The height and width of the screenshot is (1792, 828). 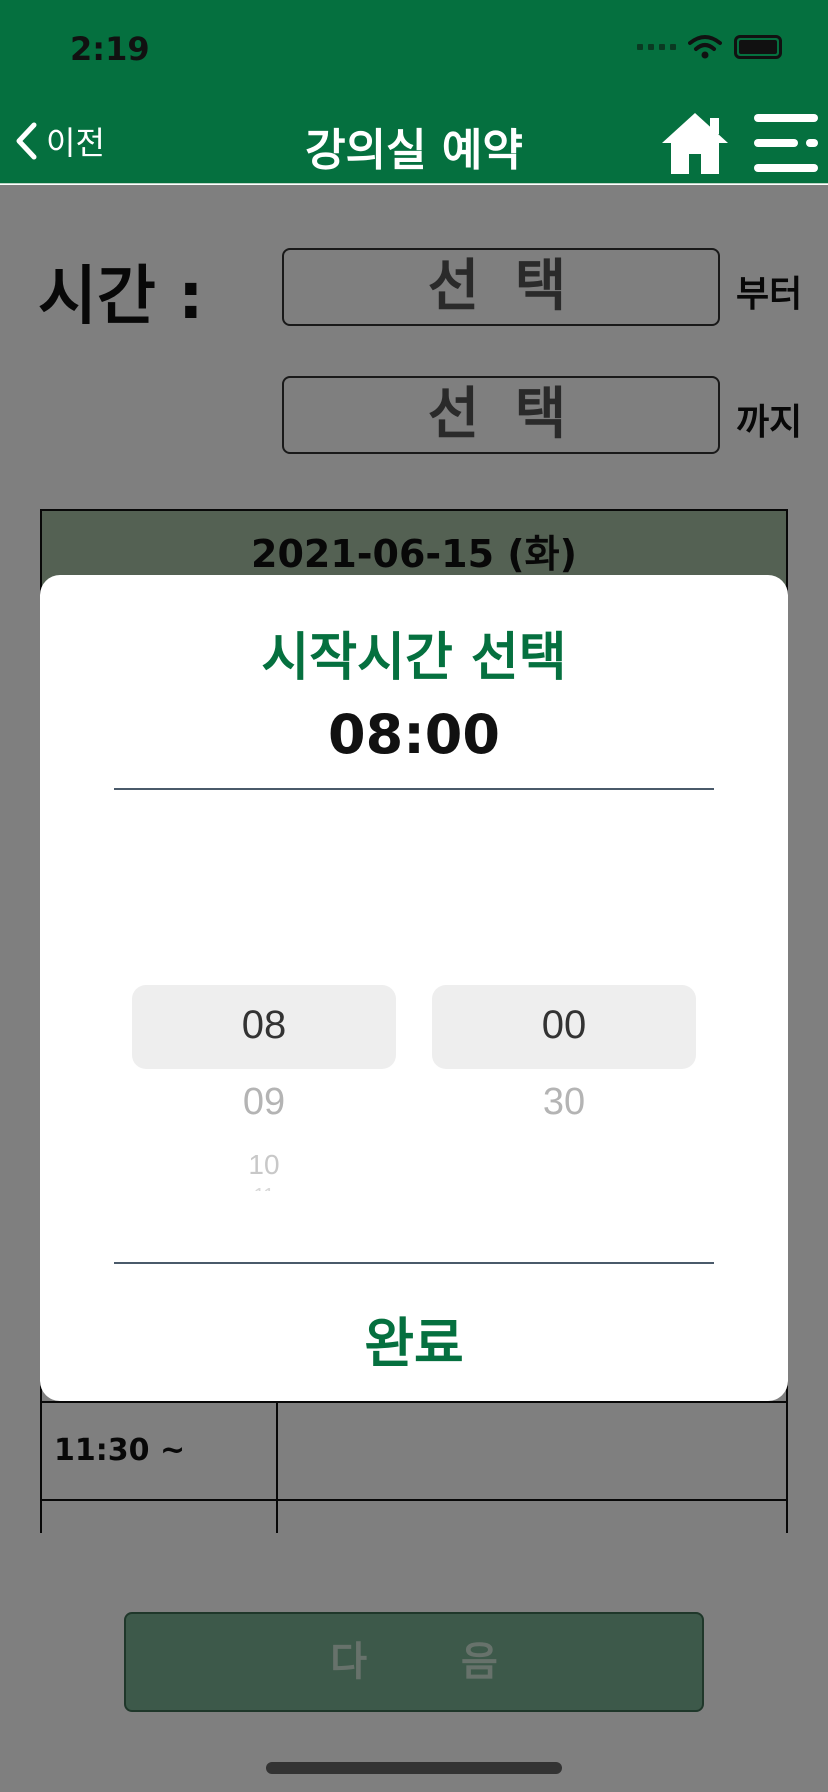 I want to click on modal-title: 시작시간 선택, so click(x=414, y=658).